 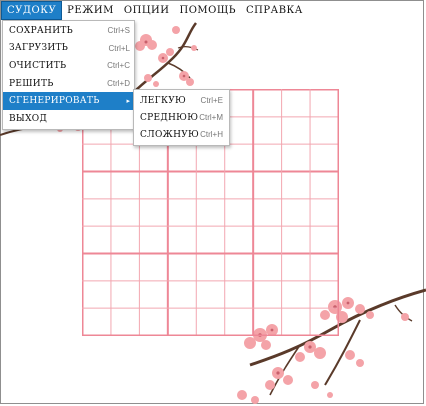 I want to click on menu-help: ПОМОЩЬ, so click(x=208, y=10).